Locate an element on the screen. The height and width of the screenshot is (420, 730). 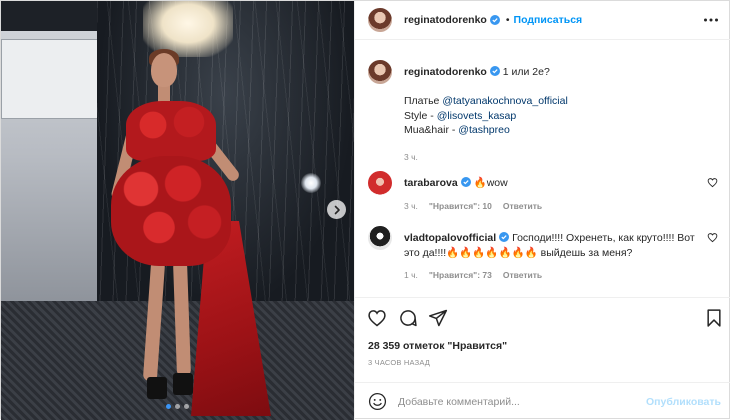
model-leg-right is located at coordinates (182, 318).